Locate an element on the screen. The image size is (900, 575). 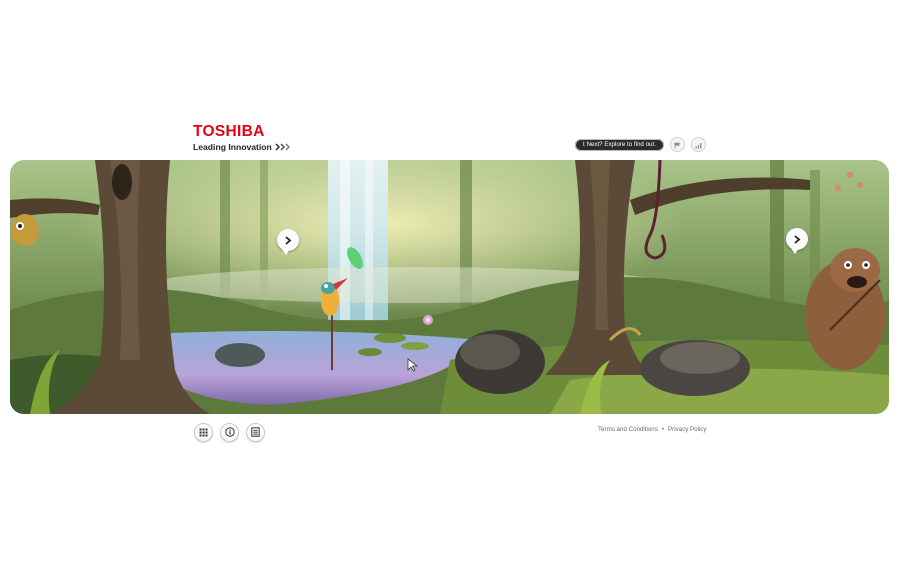
terms-link: Terms and Conditions is located at coordinates (628, 429).